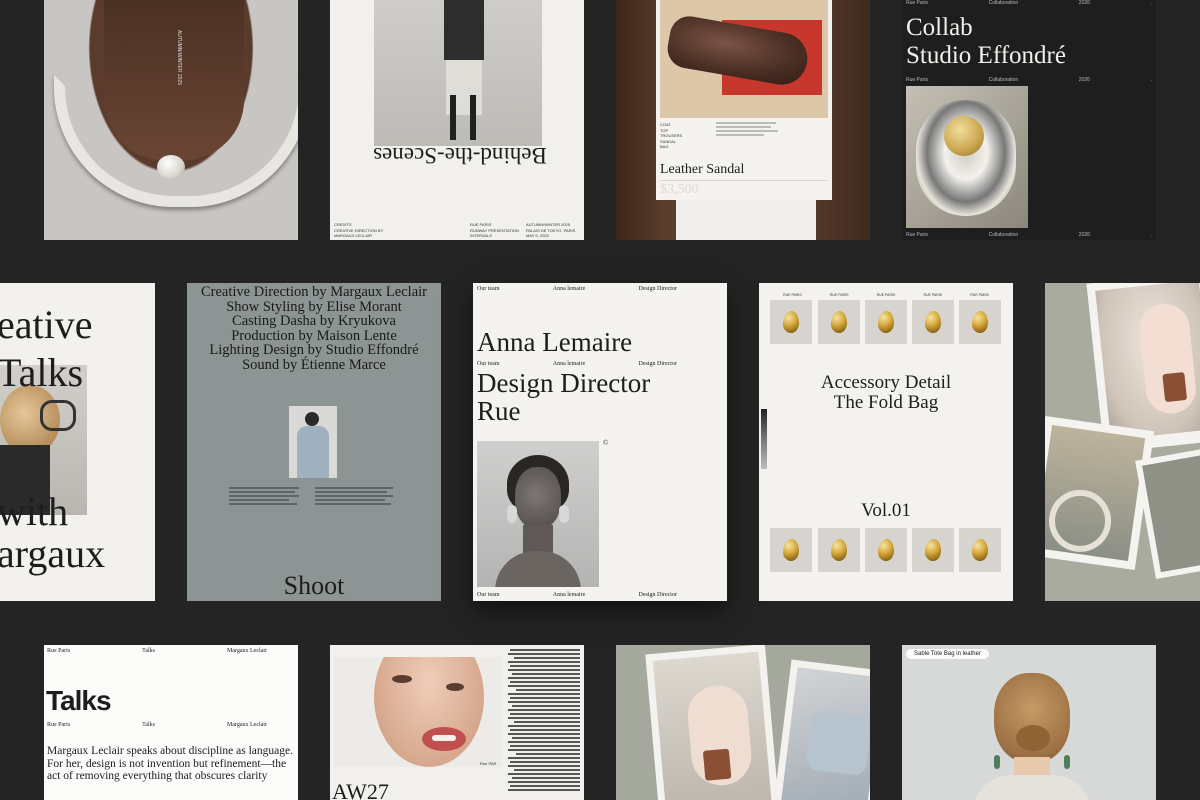 This screenshot has width=1200, height=800. Describe the element at coordinates (657, 595) in the screenshot. I see `team-bottom-role: Design Director` at that location.